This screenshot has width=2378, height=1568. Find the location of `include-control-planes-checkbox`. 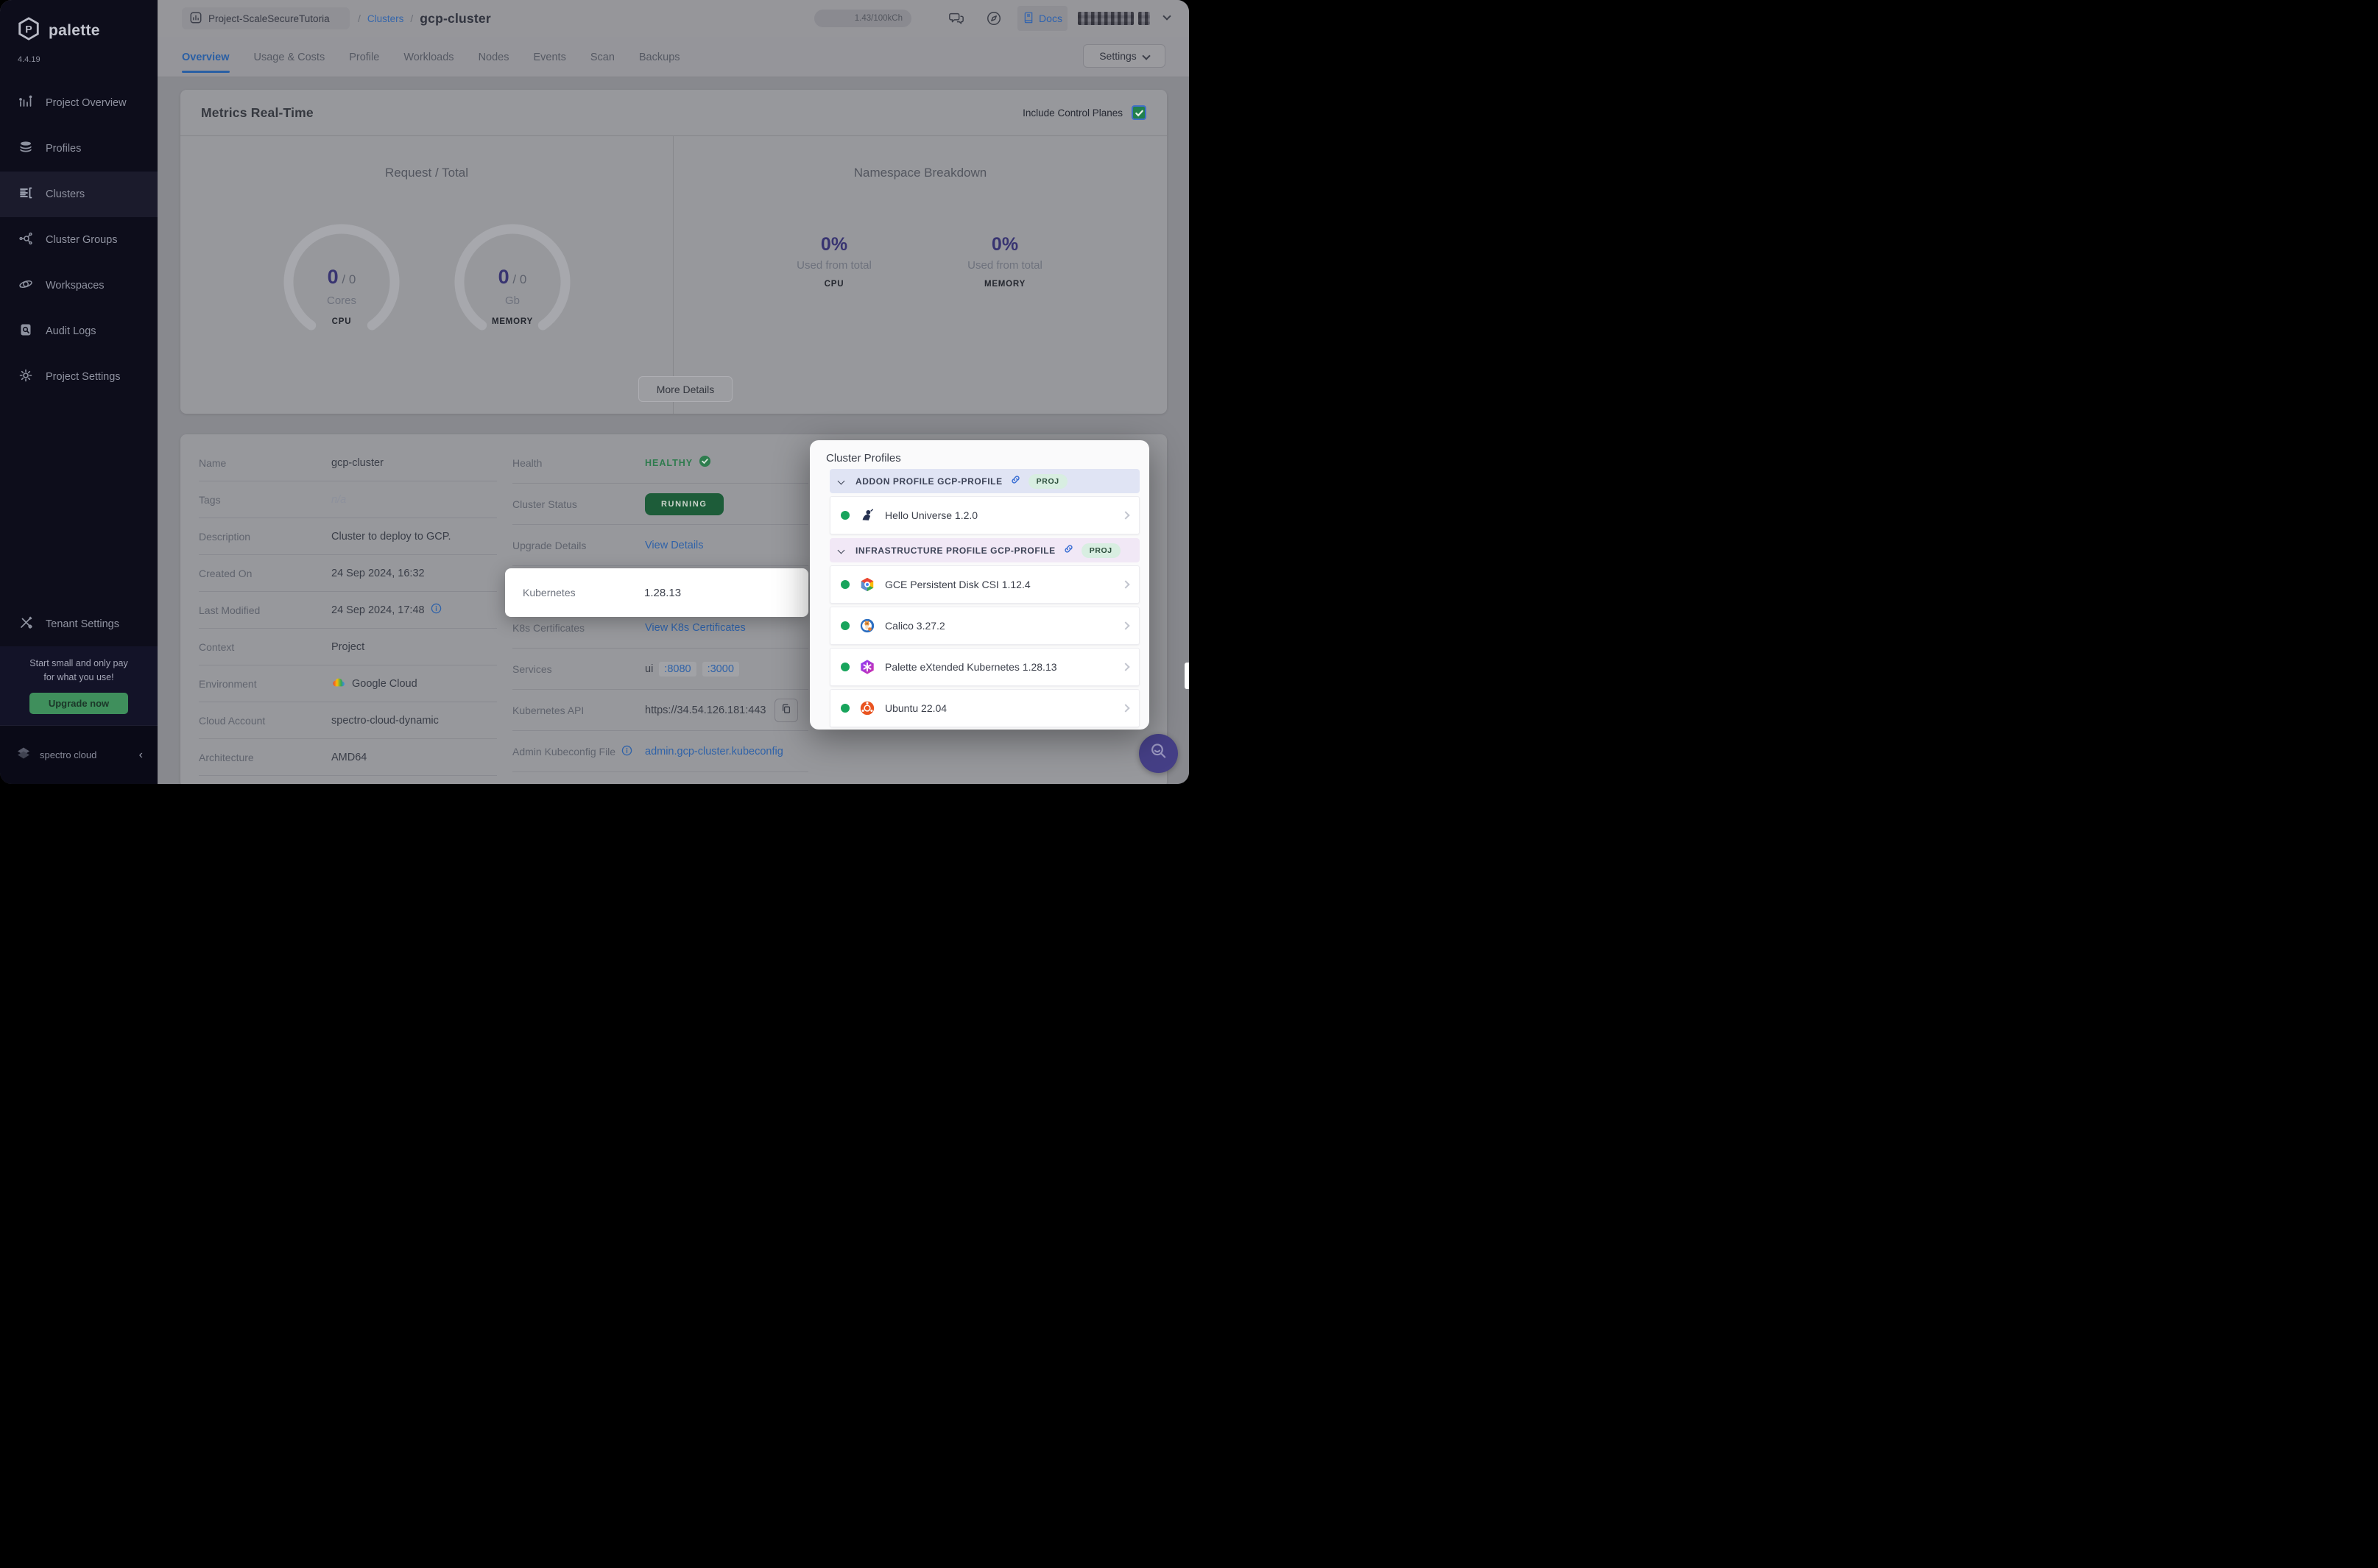

include-control-planes-checkbox is located at coordinates (1139, 112).